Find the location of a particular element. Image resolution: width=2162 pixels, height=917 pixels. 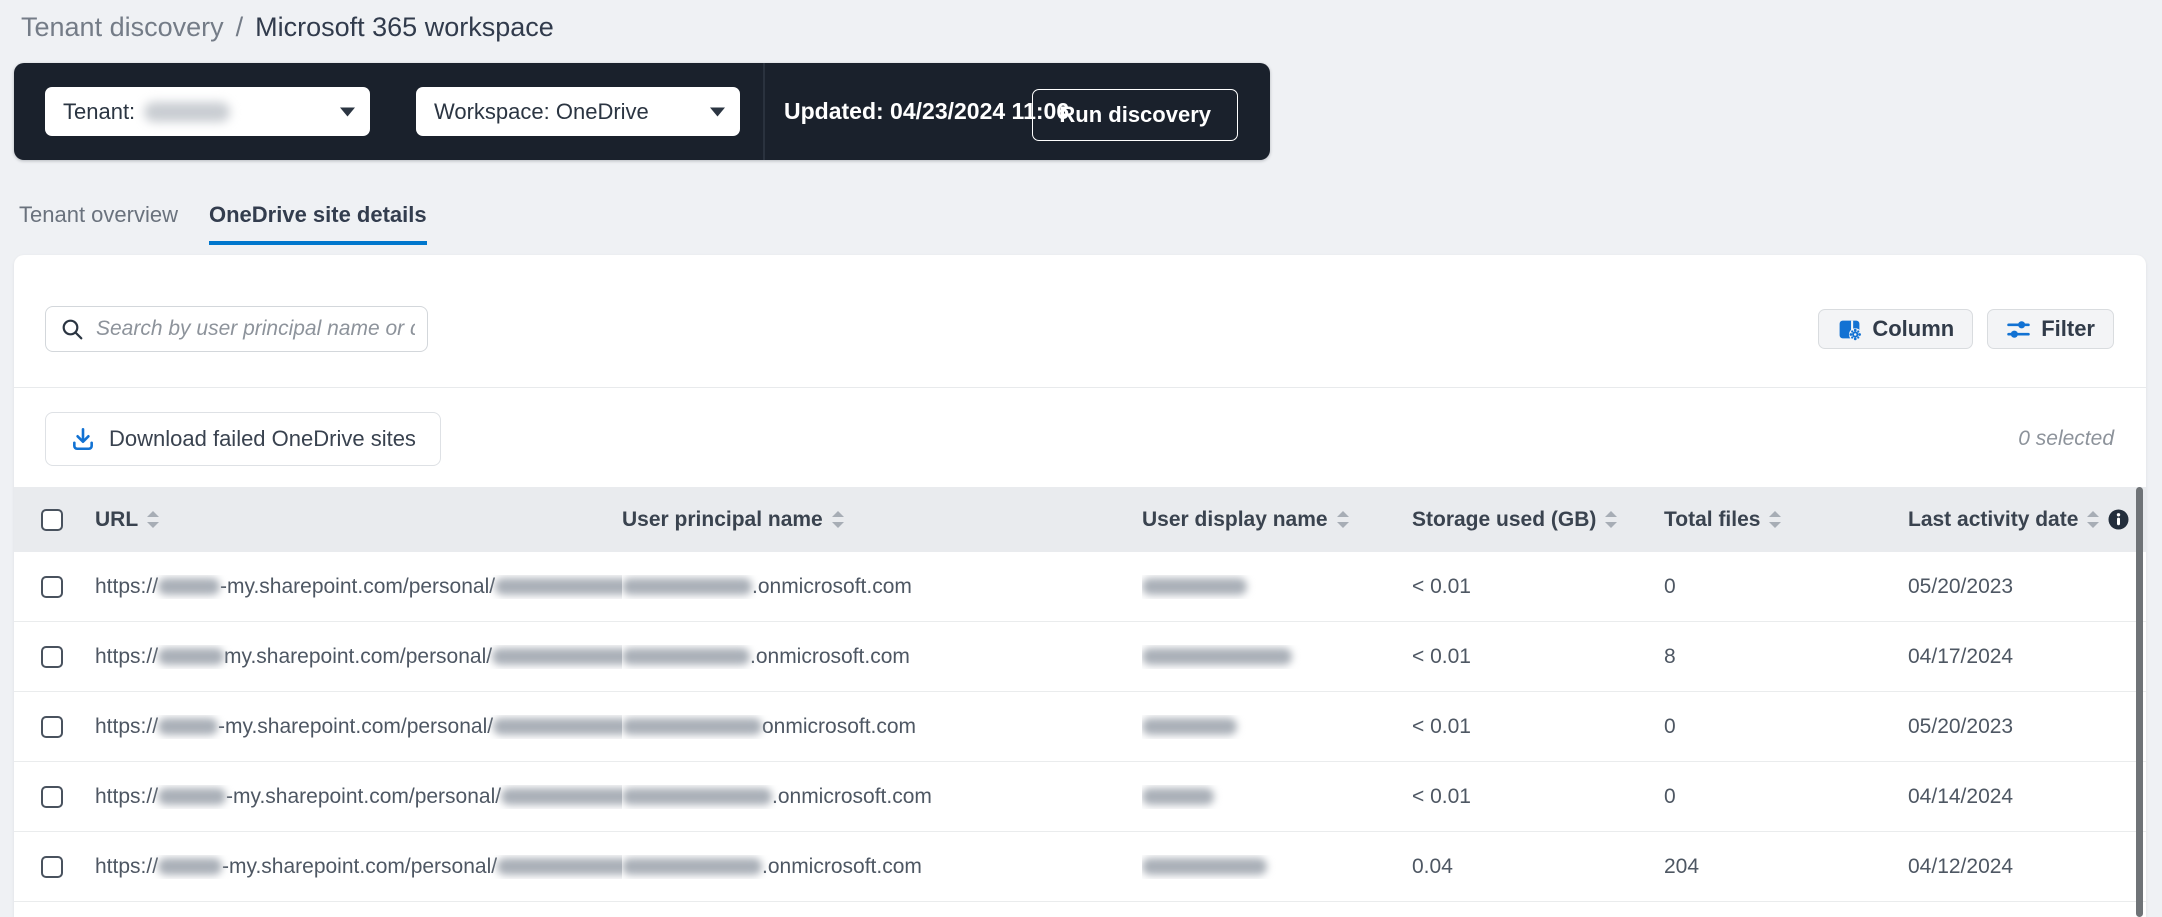

search-input is located at coordinates (255, 329).